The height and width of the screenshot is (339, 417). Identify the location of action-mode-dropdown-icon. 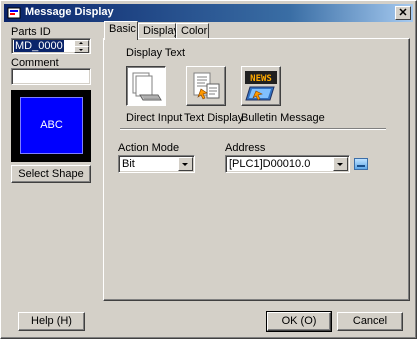
(185, 164).